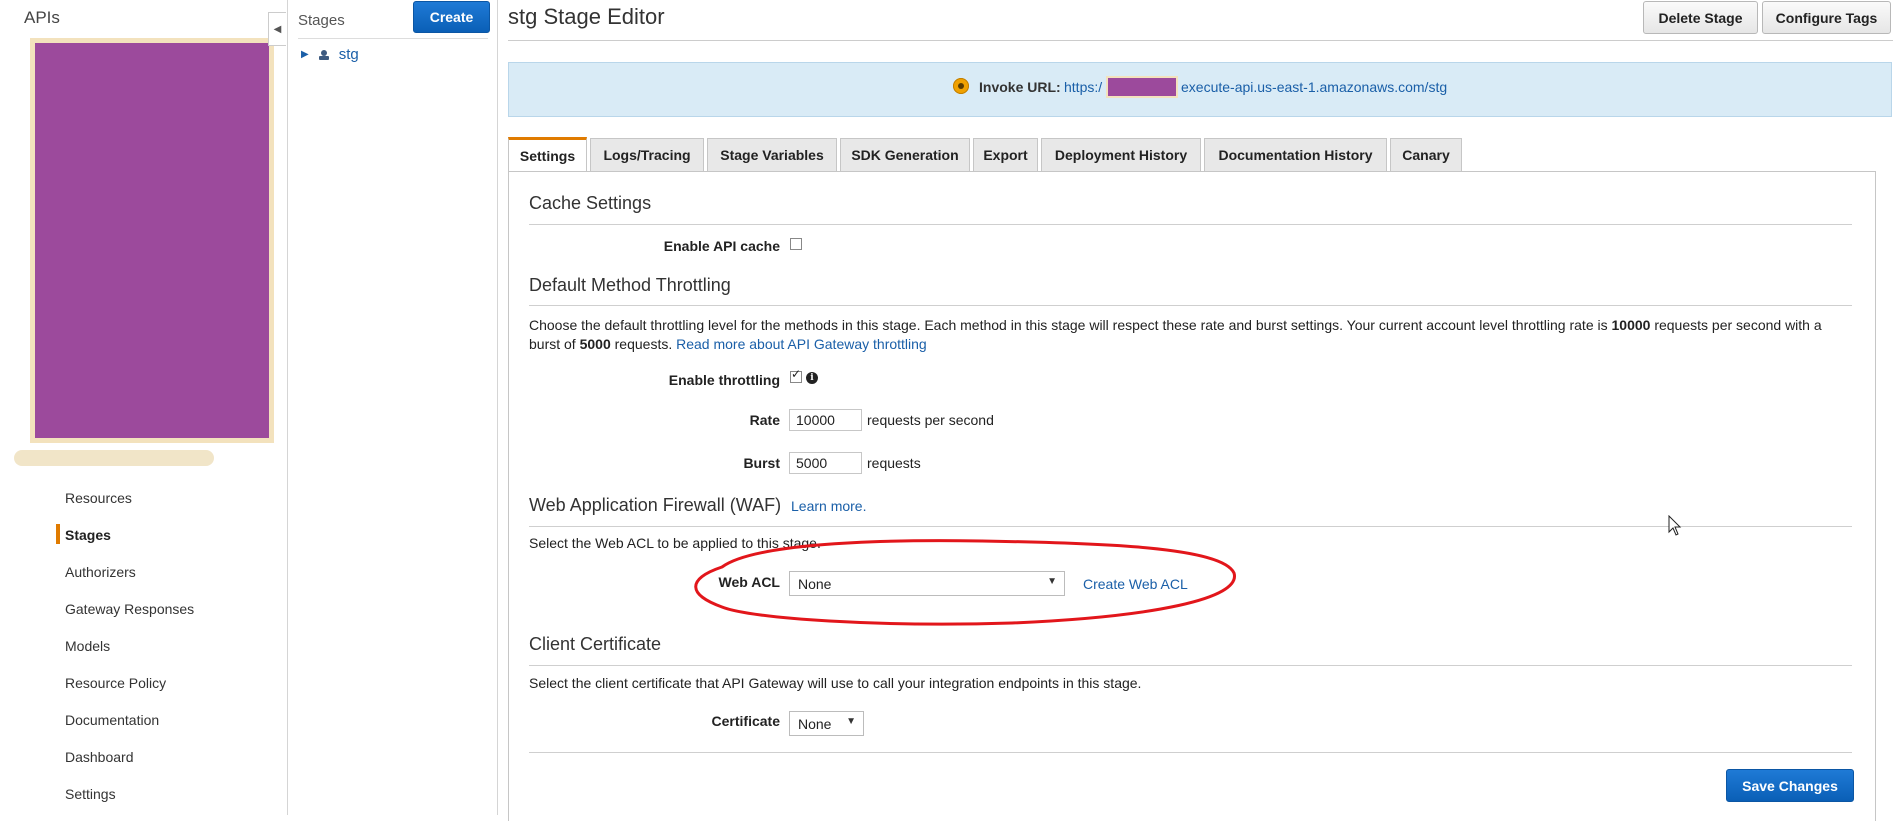  I want to click on enable-throttling-checkbox, so click(796, 375).